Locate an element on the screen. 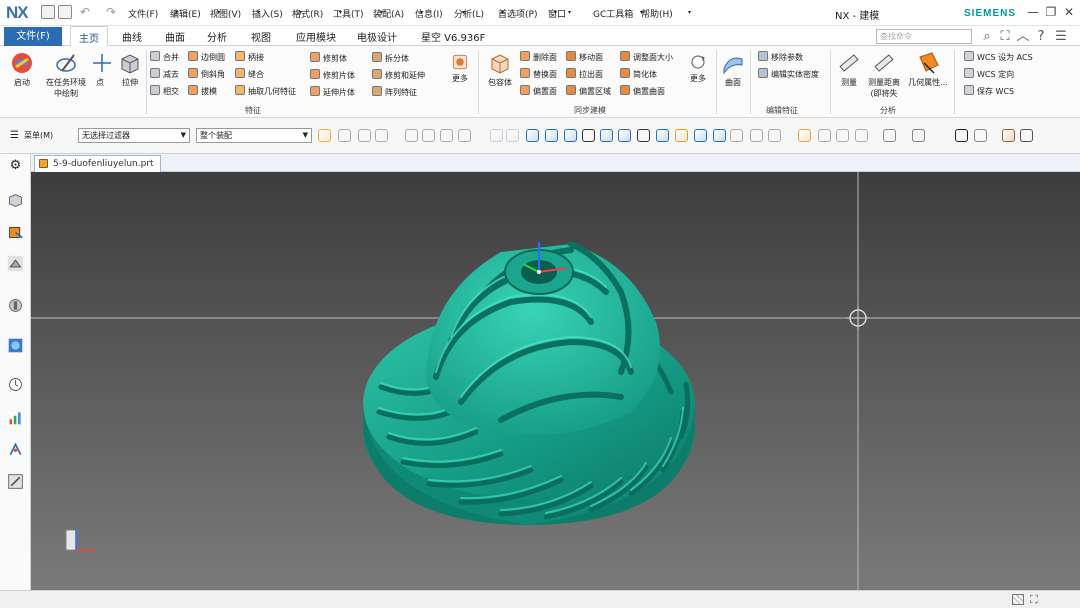 Image resolution: width=1080 pixels, height=608 pixels. circle-icon is located at coordinates (681, 135).